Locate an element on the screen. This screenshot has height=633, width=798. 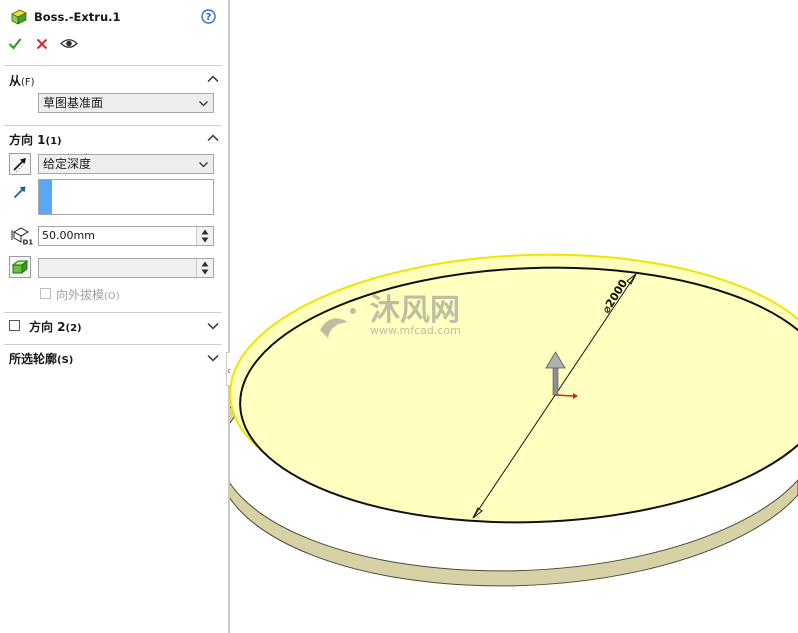
svg-text: D1 is located at coordinates (28, 243).